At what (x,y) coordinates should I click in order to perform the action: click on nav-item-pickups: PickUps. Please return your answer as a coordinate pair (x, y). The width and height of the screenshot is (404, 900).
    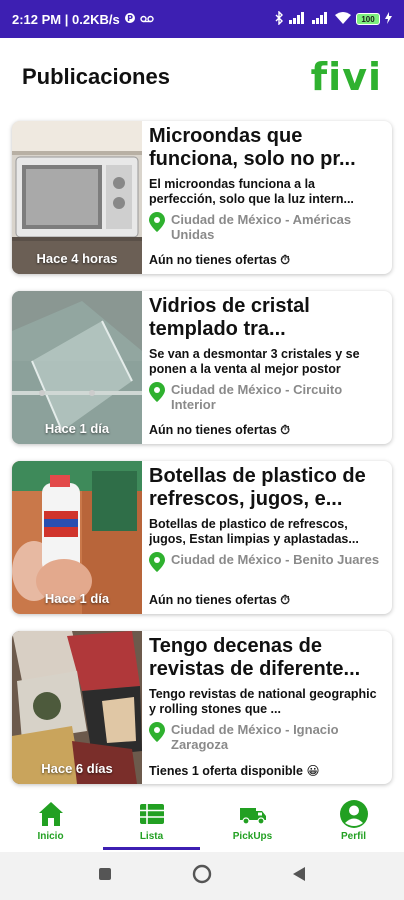
    Looking at the image, I should click on (252, 820).